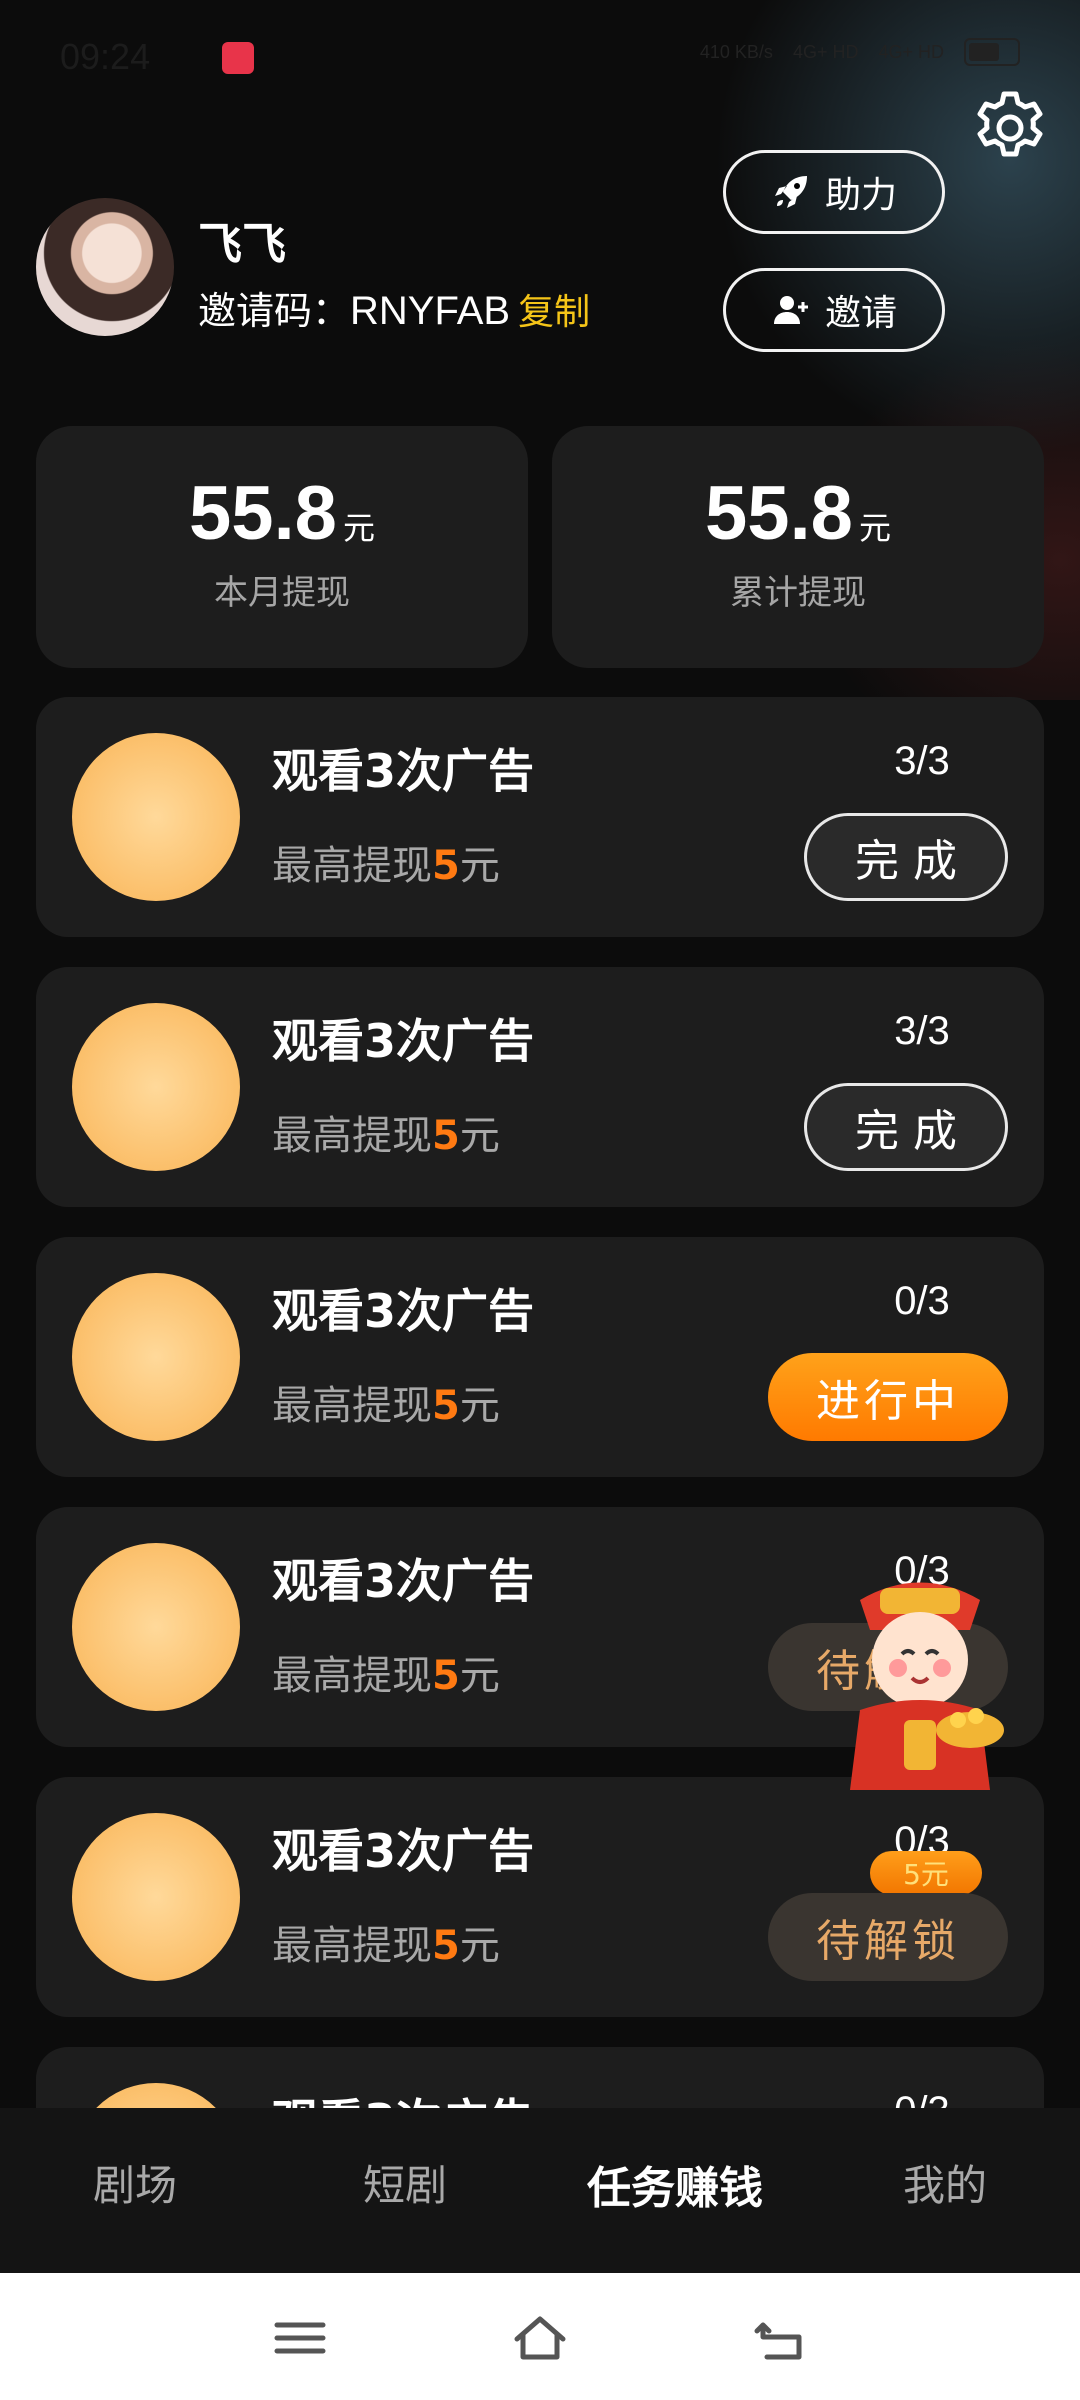 The height and width of the screenshot is (2400, 1080). Describe the element at coordinates (135, 2182) in the screenshot. I see `tab-theater: 剧场` at that location.